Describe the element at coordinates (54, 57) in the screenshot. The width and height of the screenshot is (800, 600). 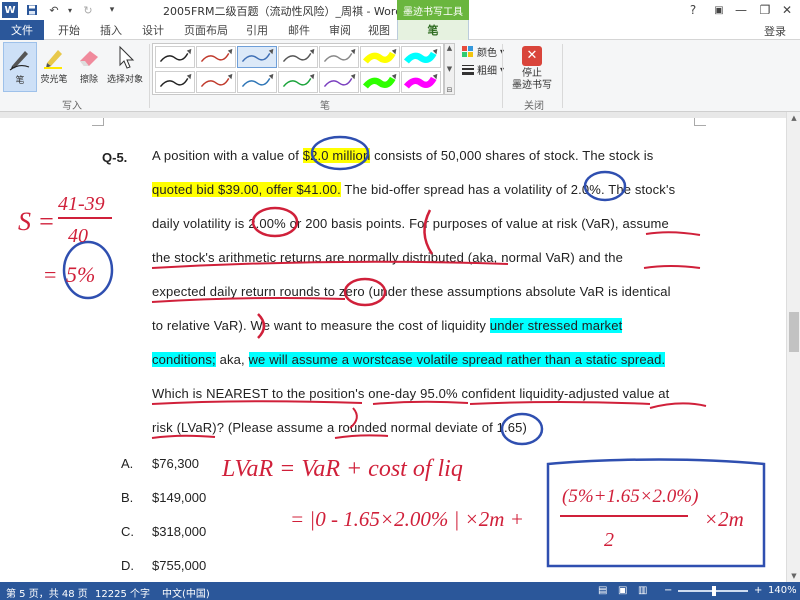
I see `highlighter-icon` at that location.